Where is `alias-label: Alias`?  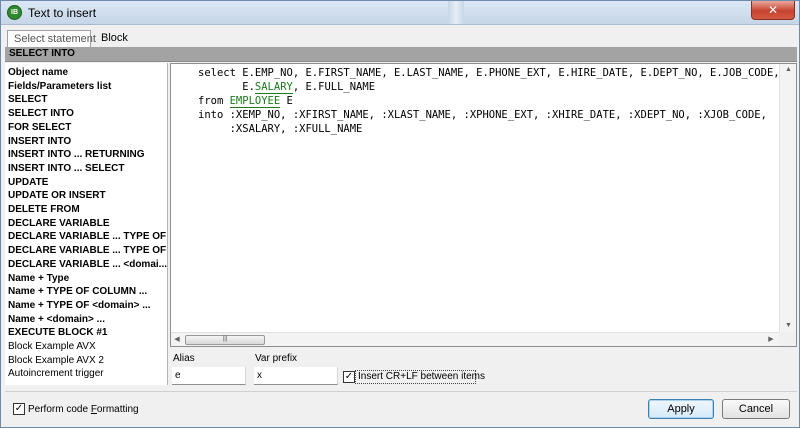 alias-label: Alias is located at coordinates (184, 358).